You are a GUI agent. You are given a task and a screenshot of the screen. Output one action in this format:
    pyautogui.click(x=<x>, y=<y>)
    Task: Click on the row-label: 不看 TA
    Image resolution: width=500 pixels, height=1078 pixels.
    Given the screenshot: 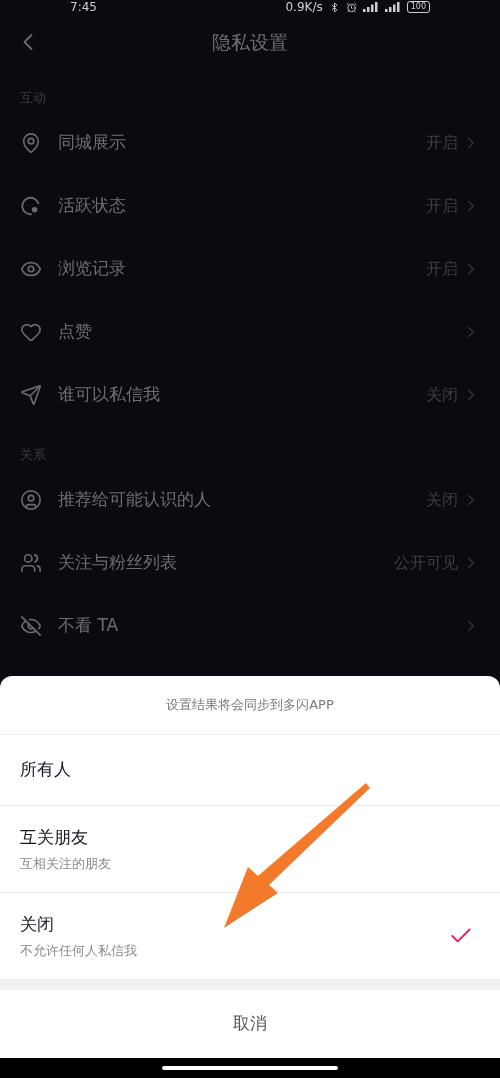 What is the action you would take?
    pyautogui.click(x=89, y=625)
    